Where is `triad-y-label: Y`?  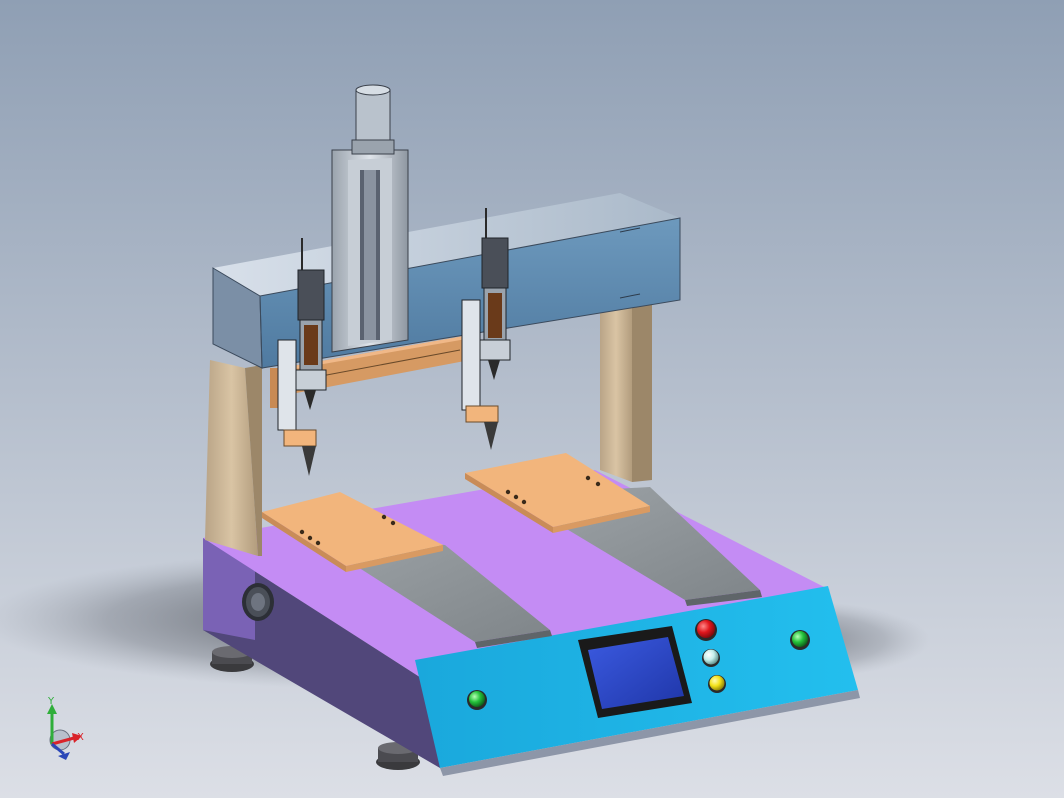 triad-y-label: Y is located at coordinates (51, 701).